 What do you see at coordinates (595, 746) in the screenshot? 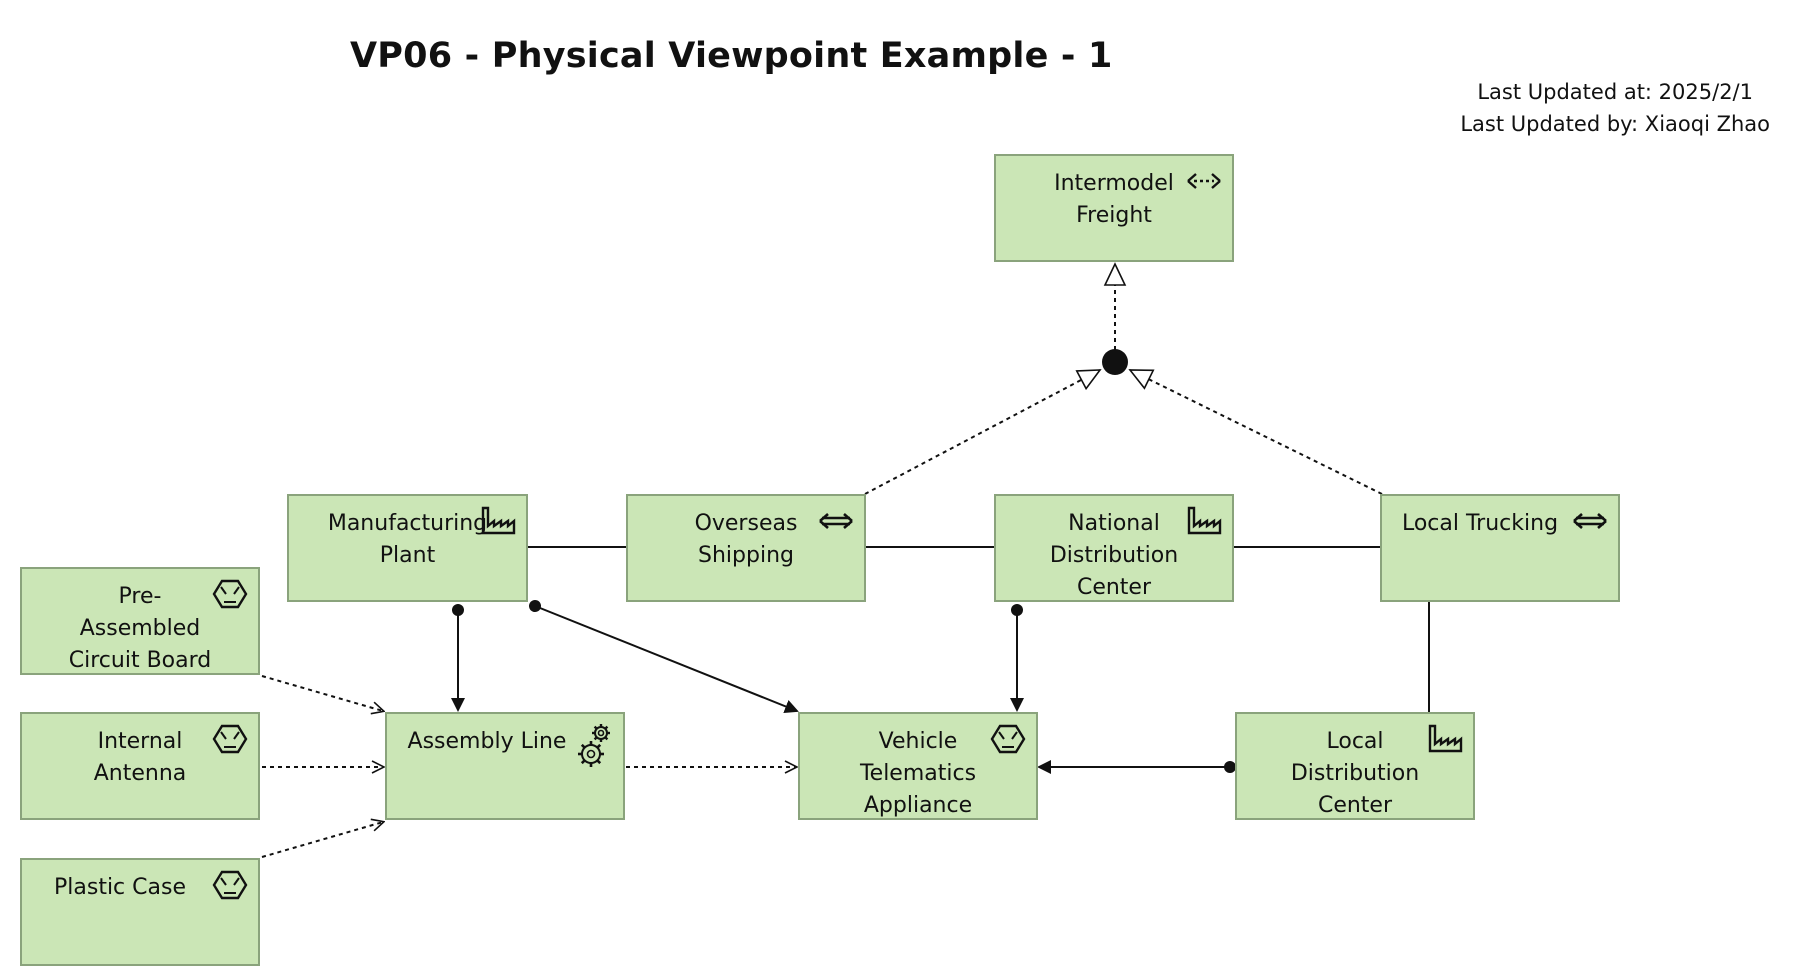
I see `equipment-icon` at bounding box center [595, 746].